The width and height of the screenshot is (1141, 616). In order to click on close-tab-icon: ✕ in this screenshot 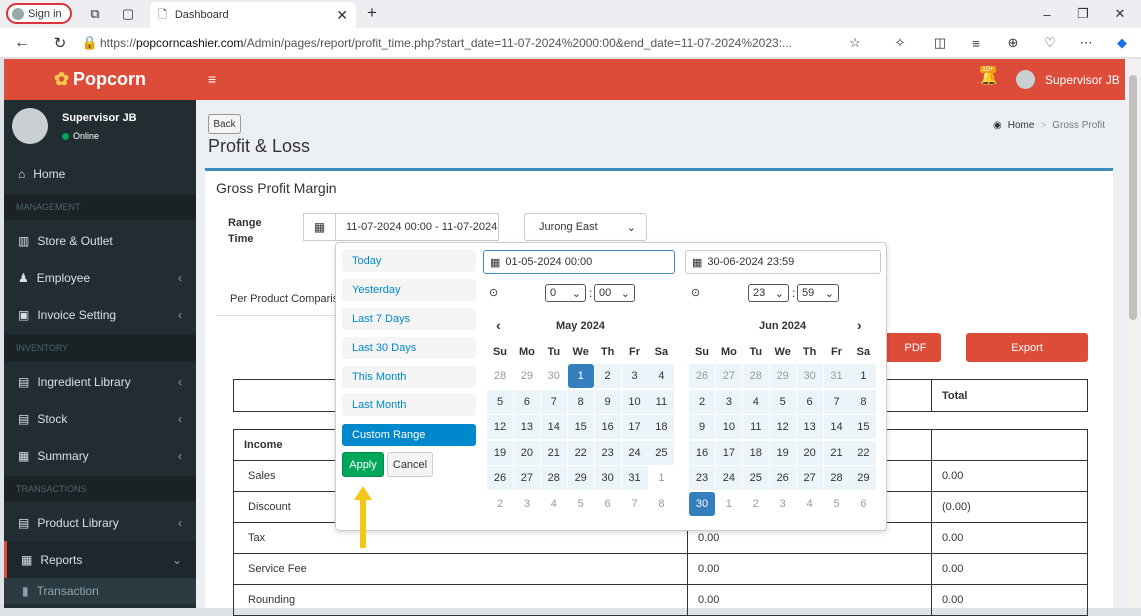, I will do `click(342, 15)`.